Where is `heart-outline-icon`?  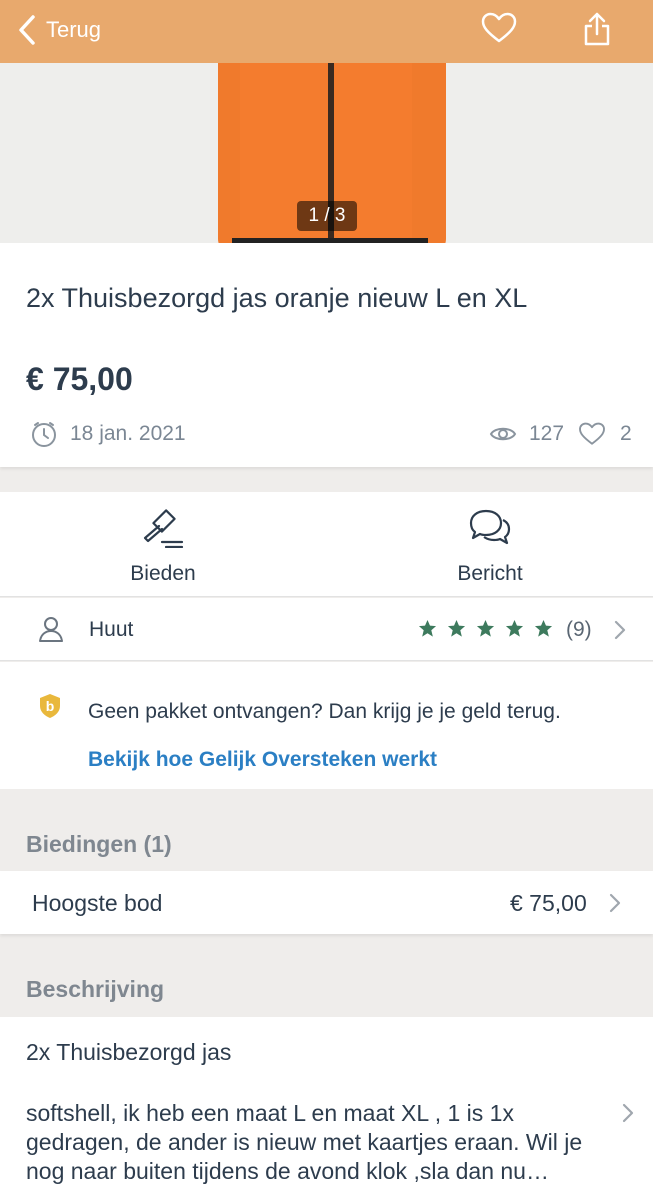 heart-outline-icon is located at coordinates (592, 433).